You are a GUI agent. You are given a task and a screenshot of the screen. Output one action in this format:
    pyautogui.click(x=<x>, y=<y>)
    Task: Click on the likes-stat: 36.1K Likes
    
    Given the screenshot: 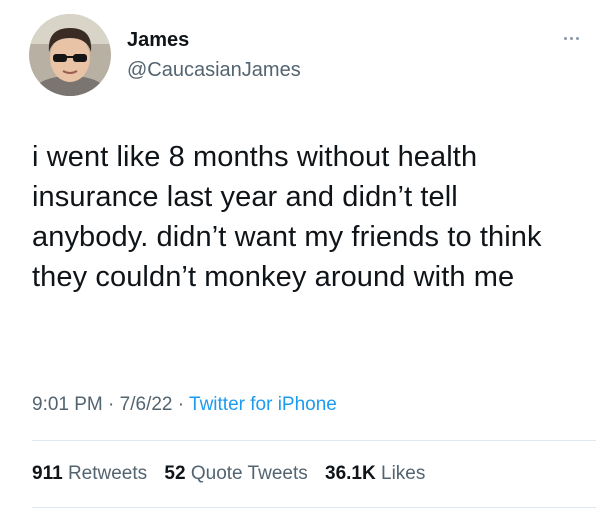 What is the action you would take?
    pyautogui.click(x=375, y=473)
    